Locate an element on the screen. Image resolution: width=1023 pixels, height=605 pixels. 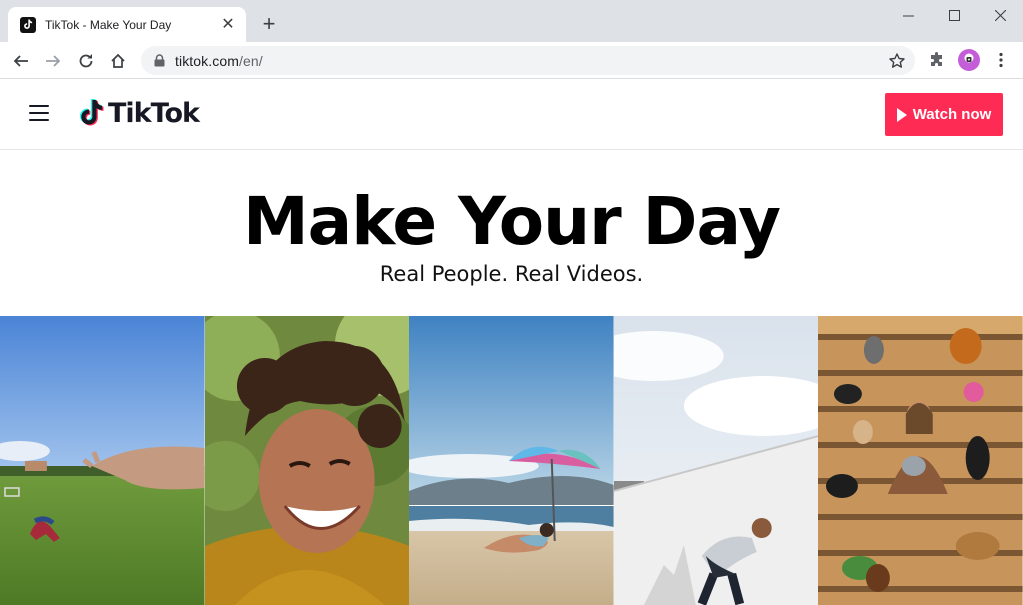
browser-toolbar: tiktok.com/en/ is located at coordinates (511, 60).